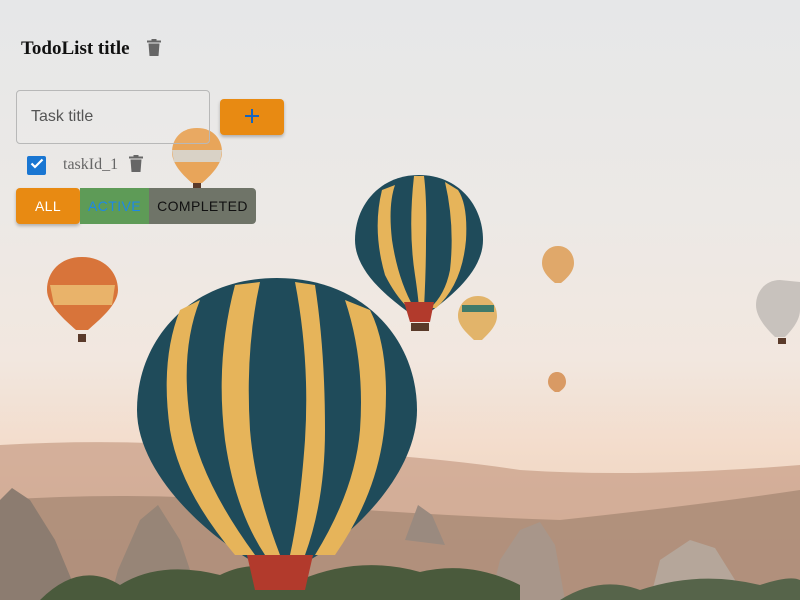 This screenshot has width=800, height=600. I want to click on checkmark-icon, so click(37, 165).